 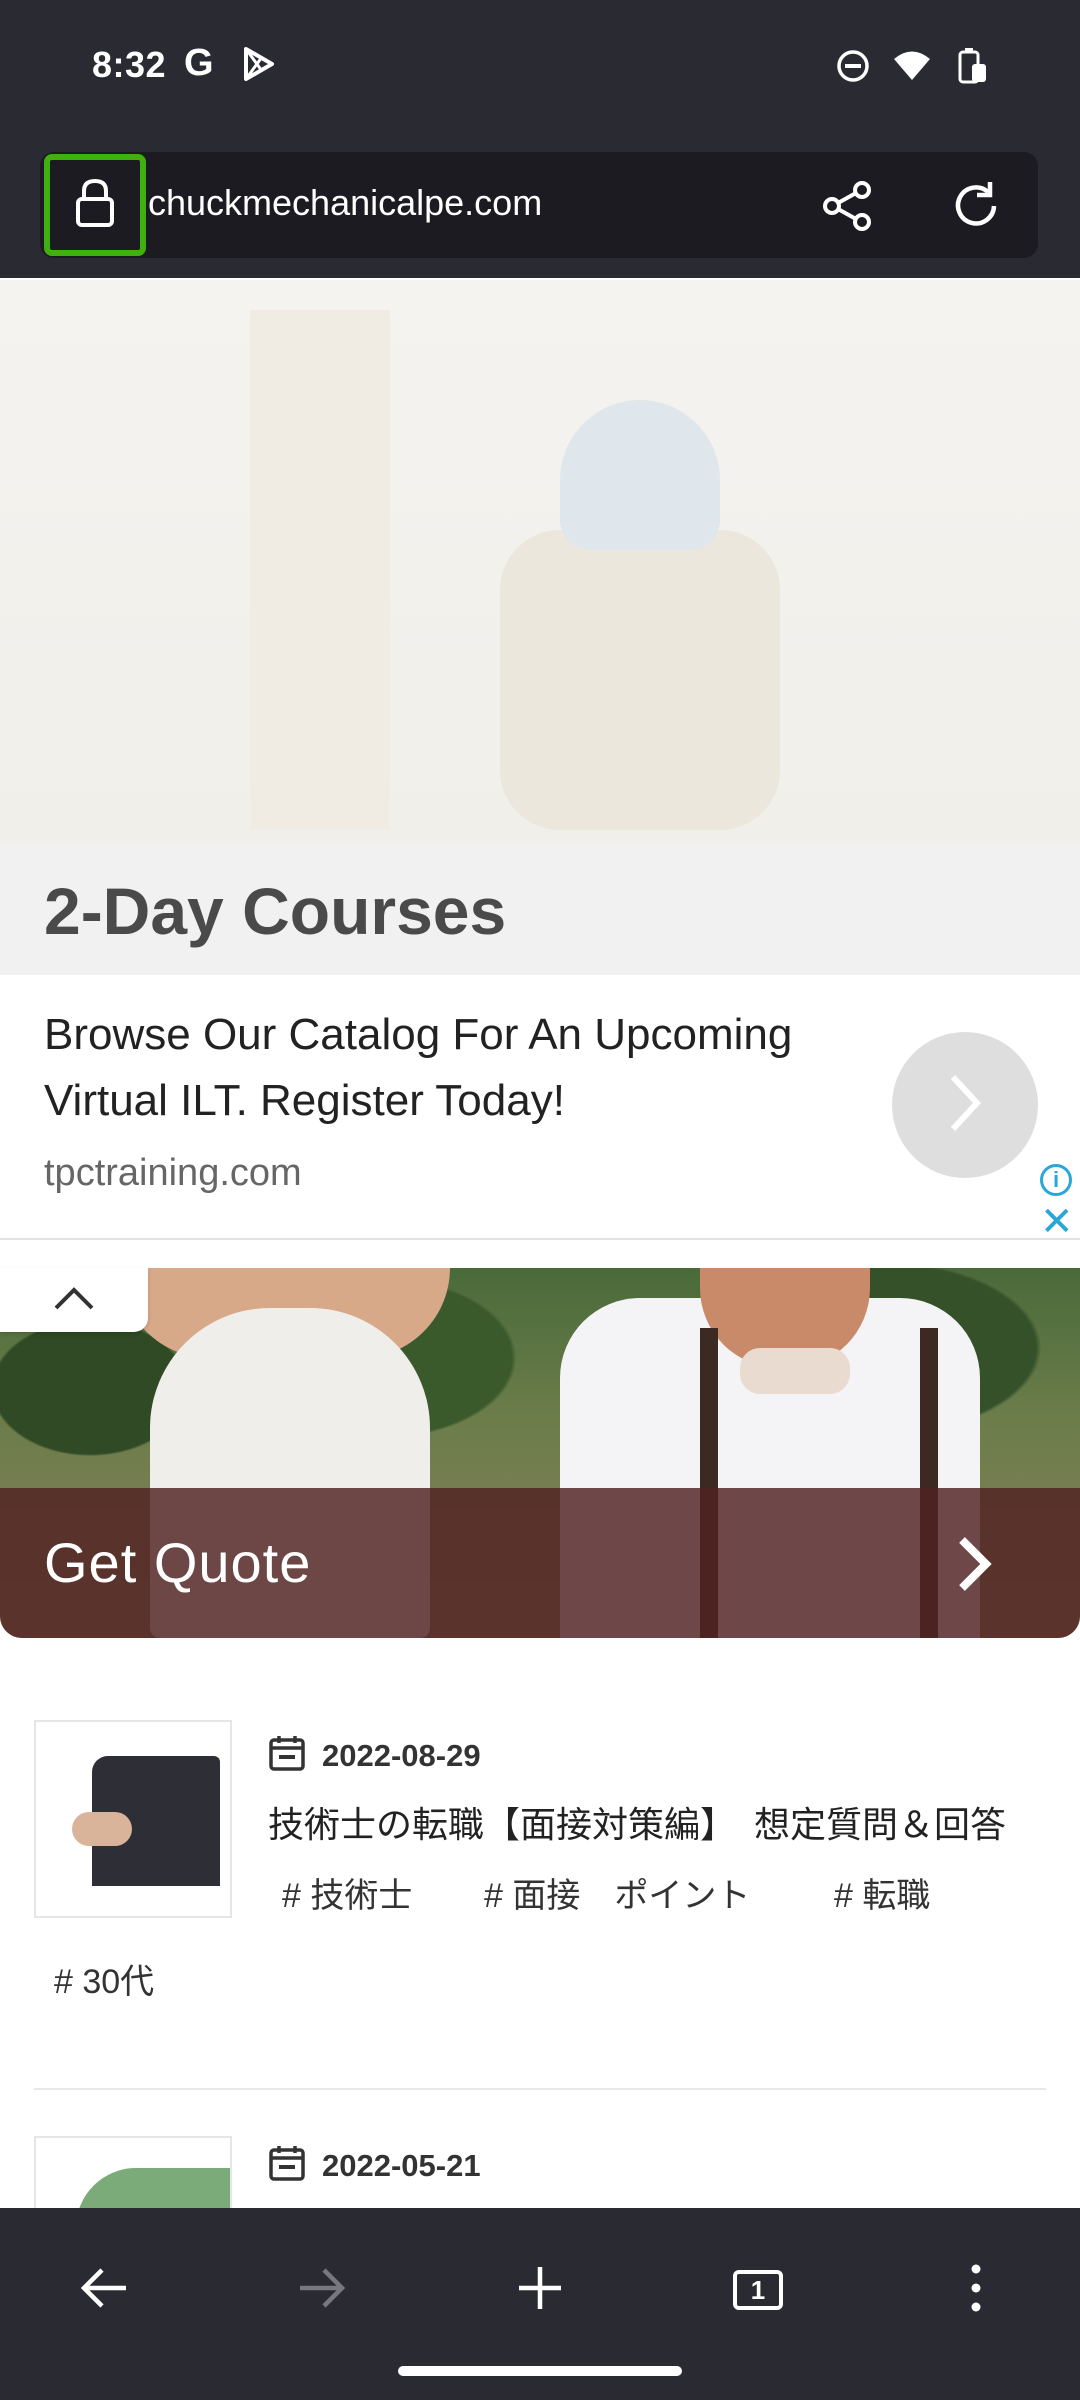 I want to click on tabs-button: 1, so click(x=758, y=2290).